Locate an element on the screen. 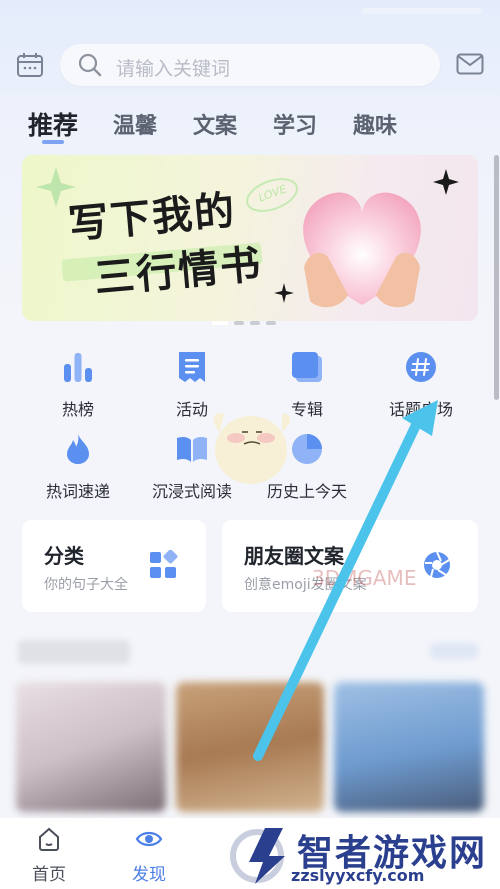 Image resolution: width=500 pixels, height=889 pixels. status-indicator is located at coordinates (422, 11).